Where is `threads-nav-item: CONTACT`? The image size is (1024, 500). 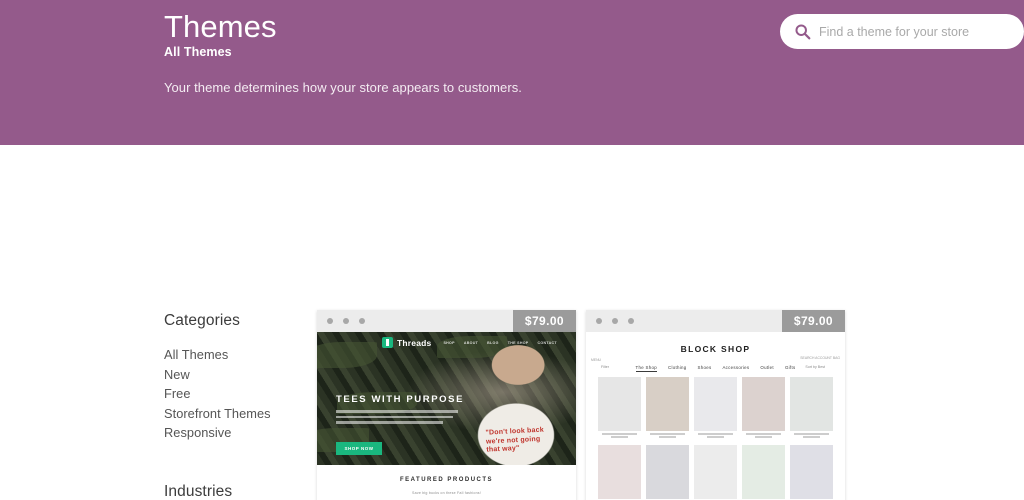 threads-nav-item: CONTACT is located at coordinates (547, 342).